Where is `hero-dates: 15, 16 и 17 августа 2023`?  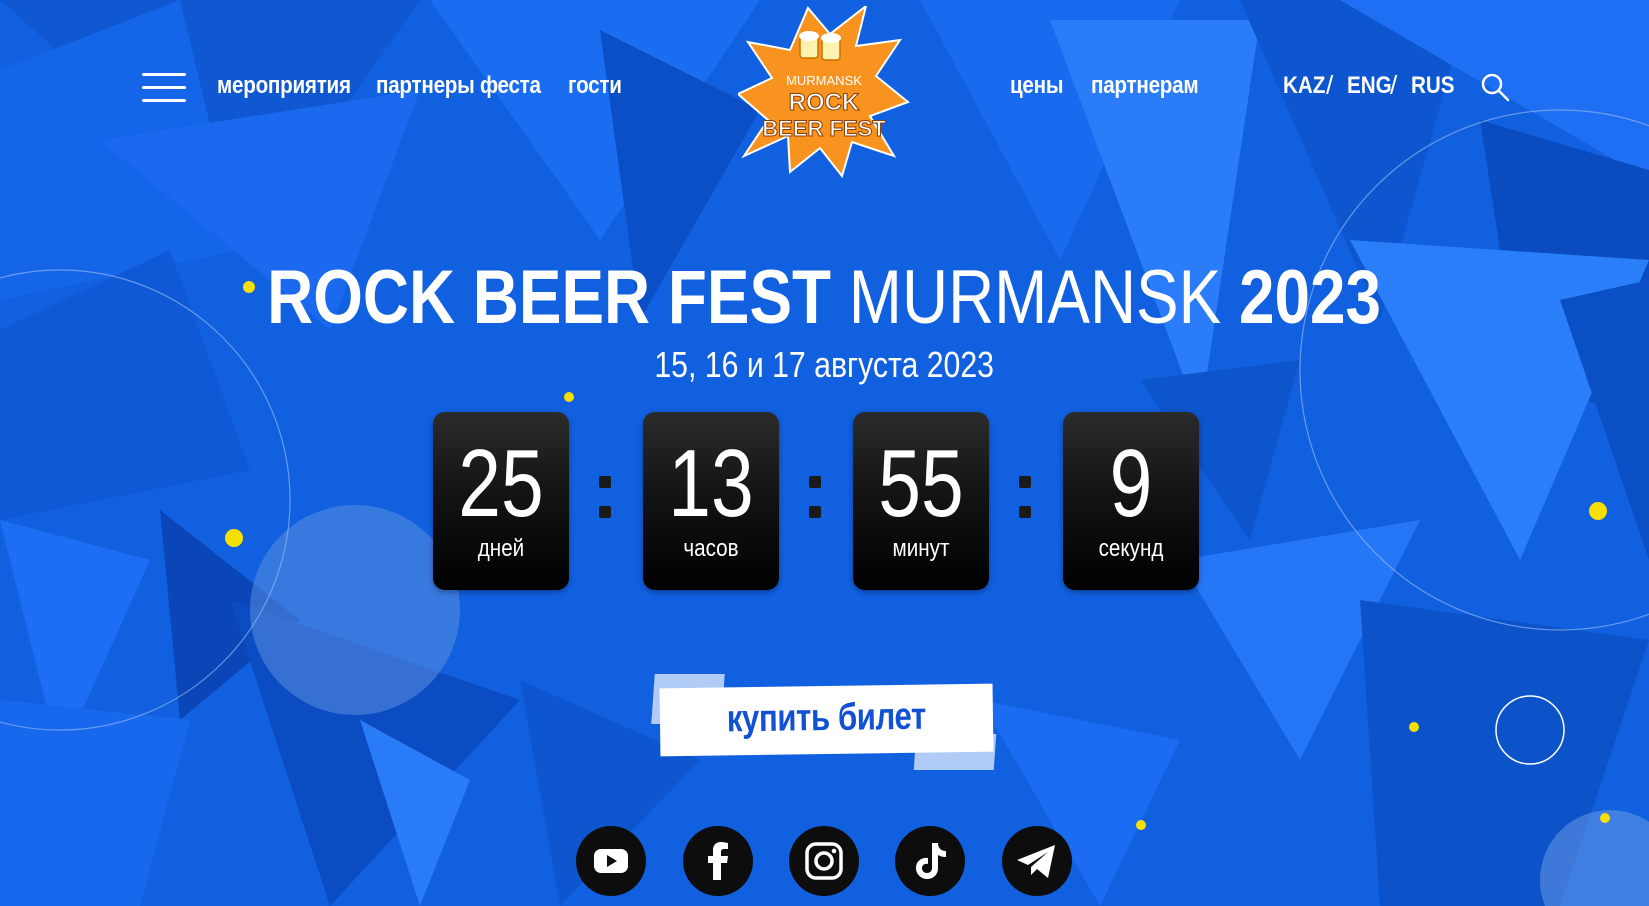
hero-dates: 15, 16 и 17 августа 2023 is located at coordinates (824, 365).